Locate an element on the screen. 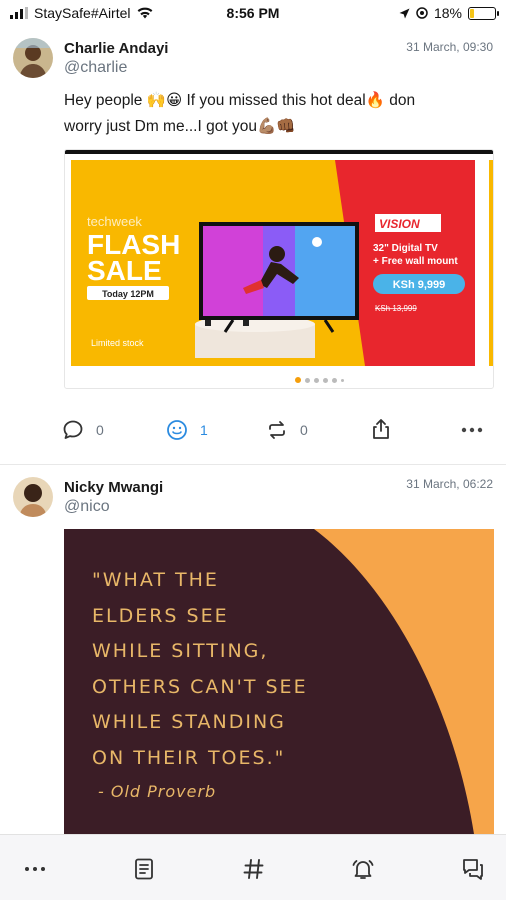 This screenshot has height=900, width=506. notifications-icon is located at coordinates (363, 869).